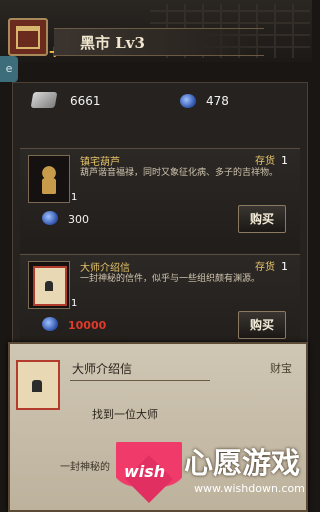 This screenshot has height=512, width=320. Describe the element at coordinates (102, 369) in the screenshot. I see `tooltip-item-name: 大师介绍信` at that location.